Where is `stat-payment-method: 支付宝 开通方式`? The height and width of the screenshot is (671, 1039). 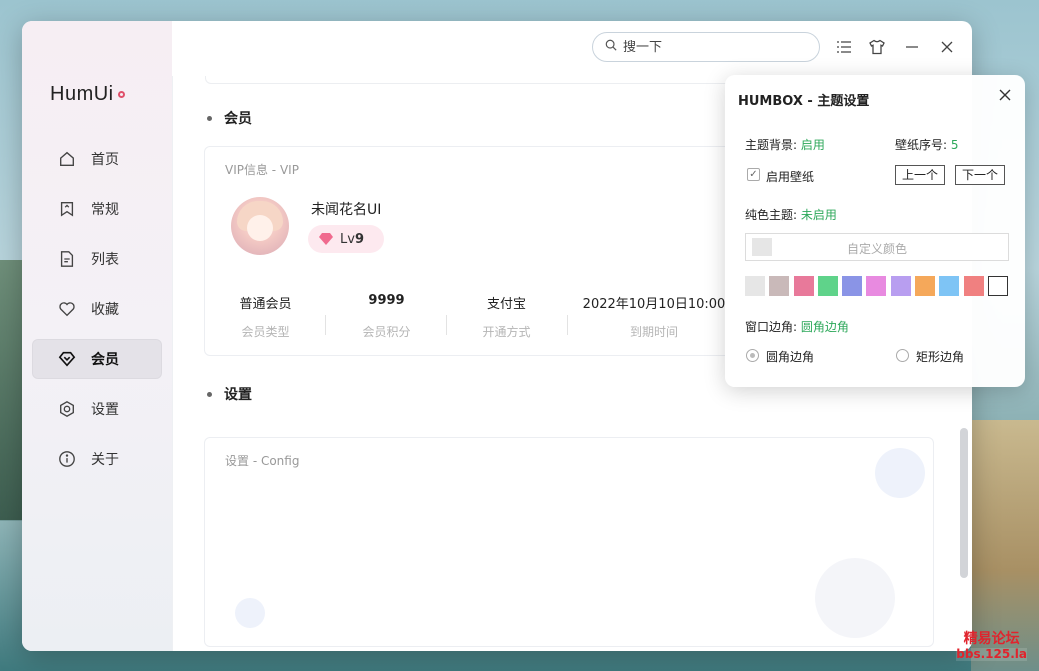
stat-payment-method: 支付宝 开通方式 is located at coordinates (506, 316).